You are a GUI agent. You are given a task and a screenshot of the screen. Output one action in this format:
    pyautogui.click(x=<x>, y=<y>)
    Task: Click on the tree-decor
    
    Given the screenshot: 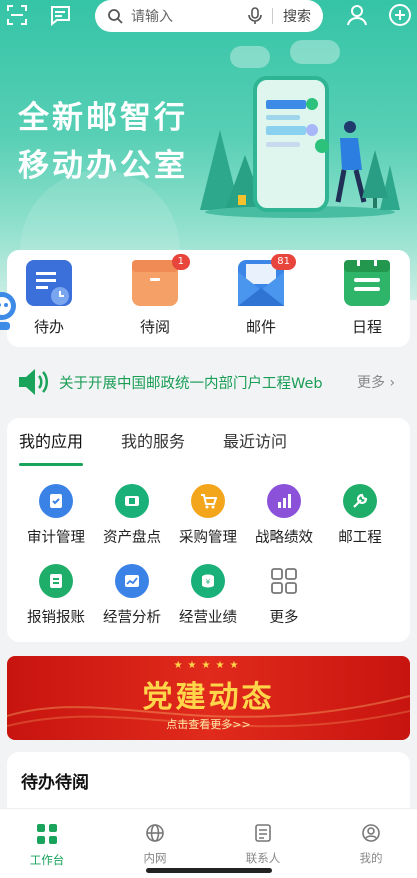 What is the action you would take?
    pyautogui.click(x=375, y=179)
    